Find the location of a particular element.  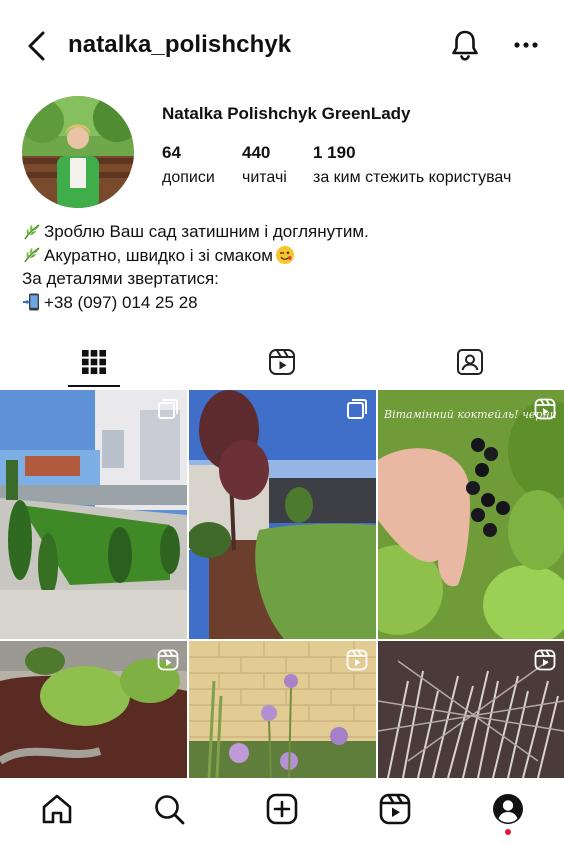

bio-line: Акуратно, швидко і зі смаком is located at coordinates (195, 256).